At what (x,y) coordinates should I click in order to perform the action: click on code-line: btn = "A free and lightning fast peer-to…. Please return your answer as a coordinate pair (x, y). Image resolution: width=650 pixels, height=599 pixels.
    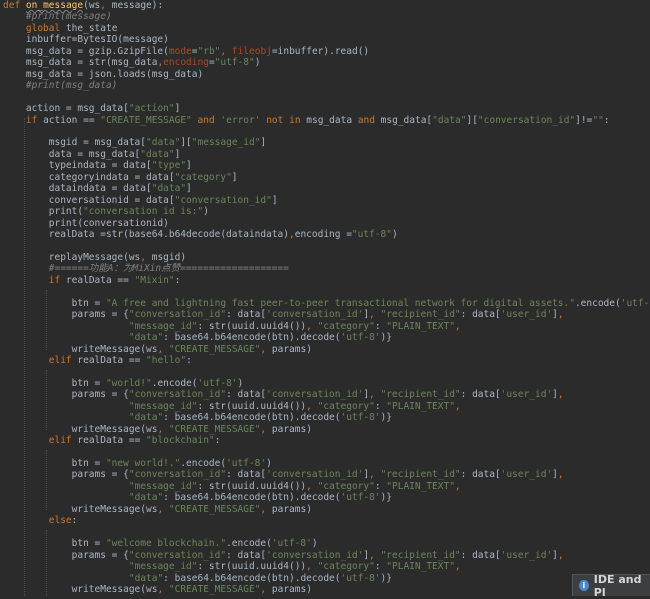
    Looking at the image, I should click on (326, 304).